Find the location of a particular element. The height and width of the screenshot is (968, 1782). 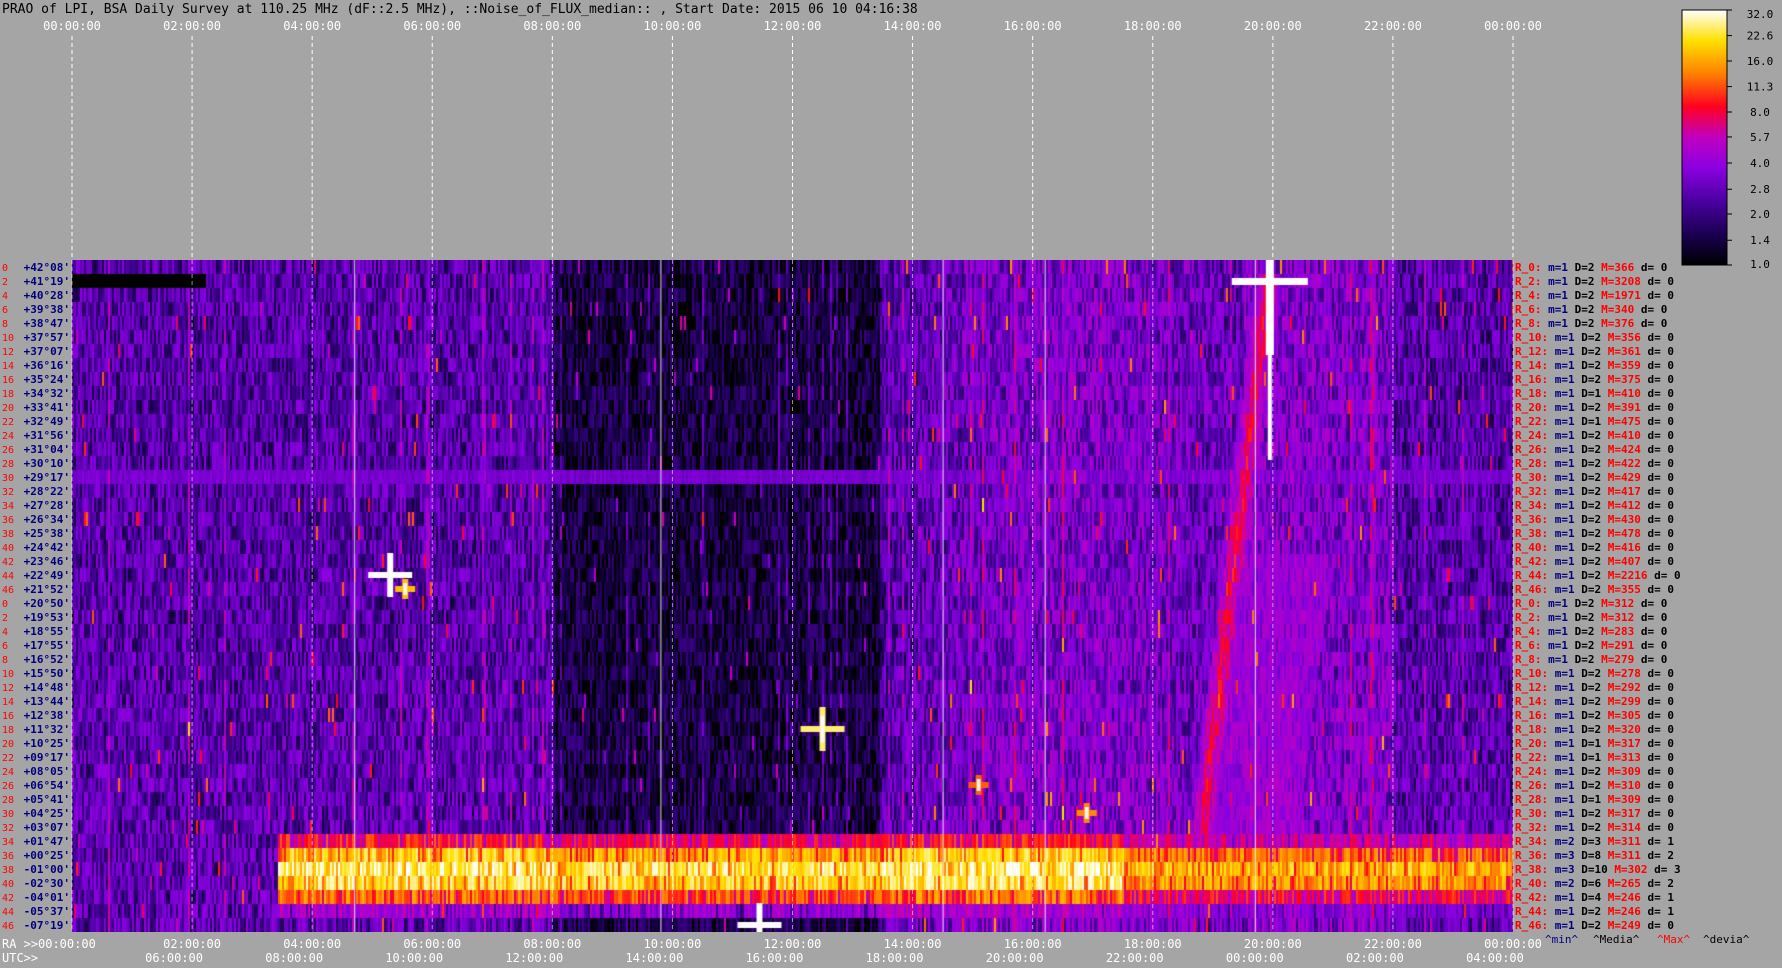

row-number-label: 44 is located at coordinates (8, 912).